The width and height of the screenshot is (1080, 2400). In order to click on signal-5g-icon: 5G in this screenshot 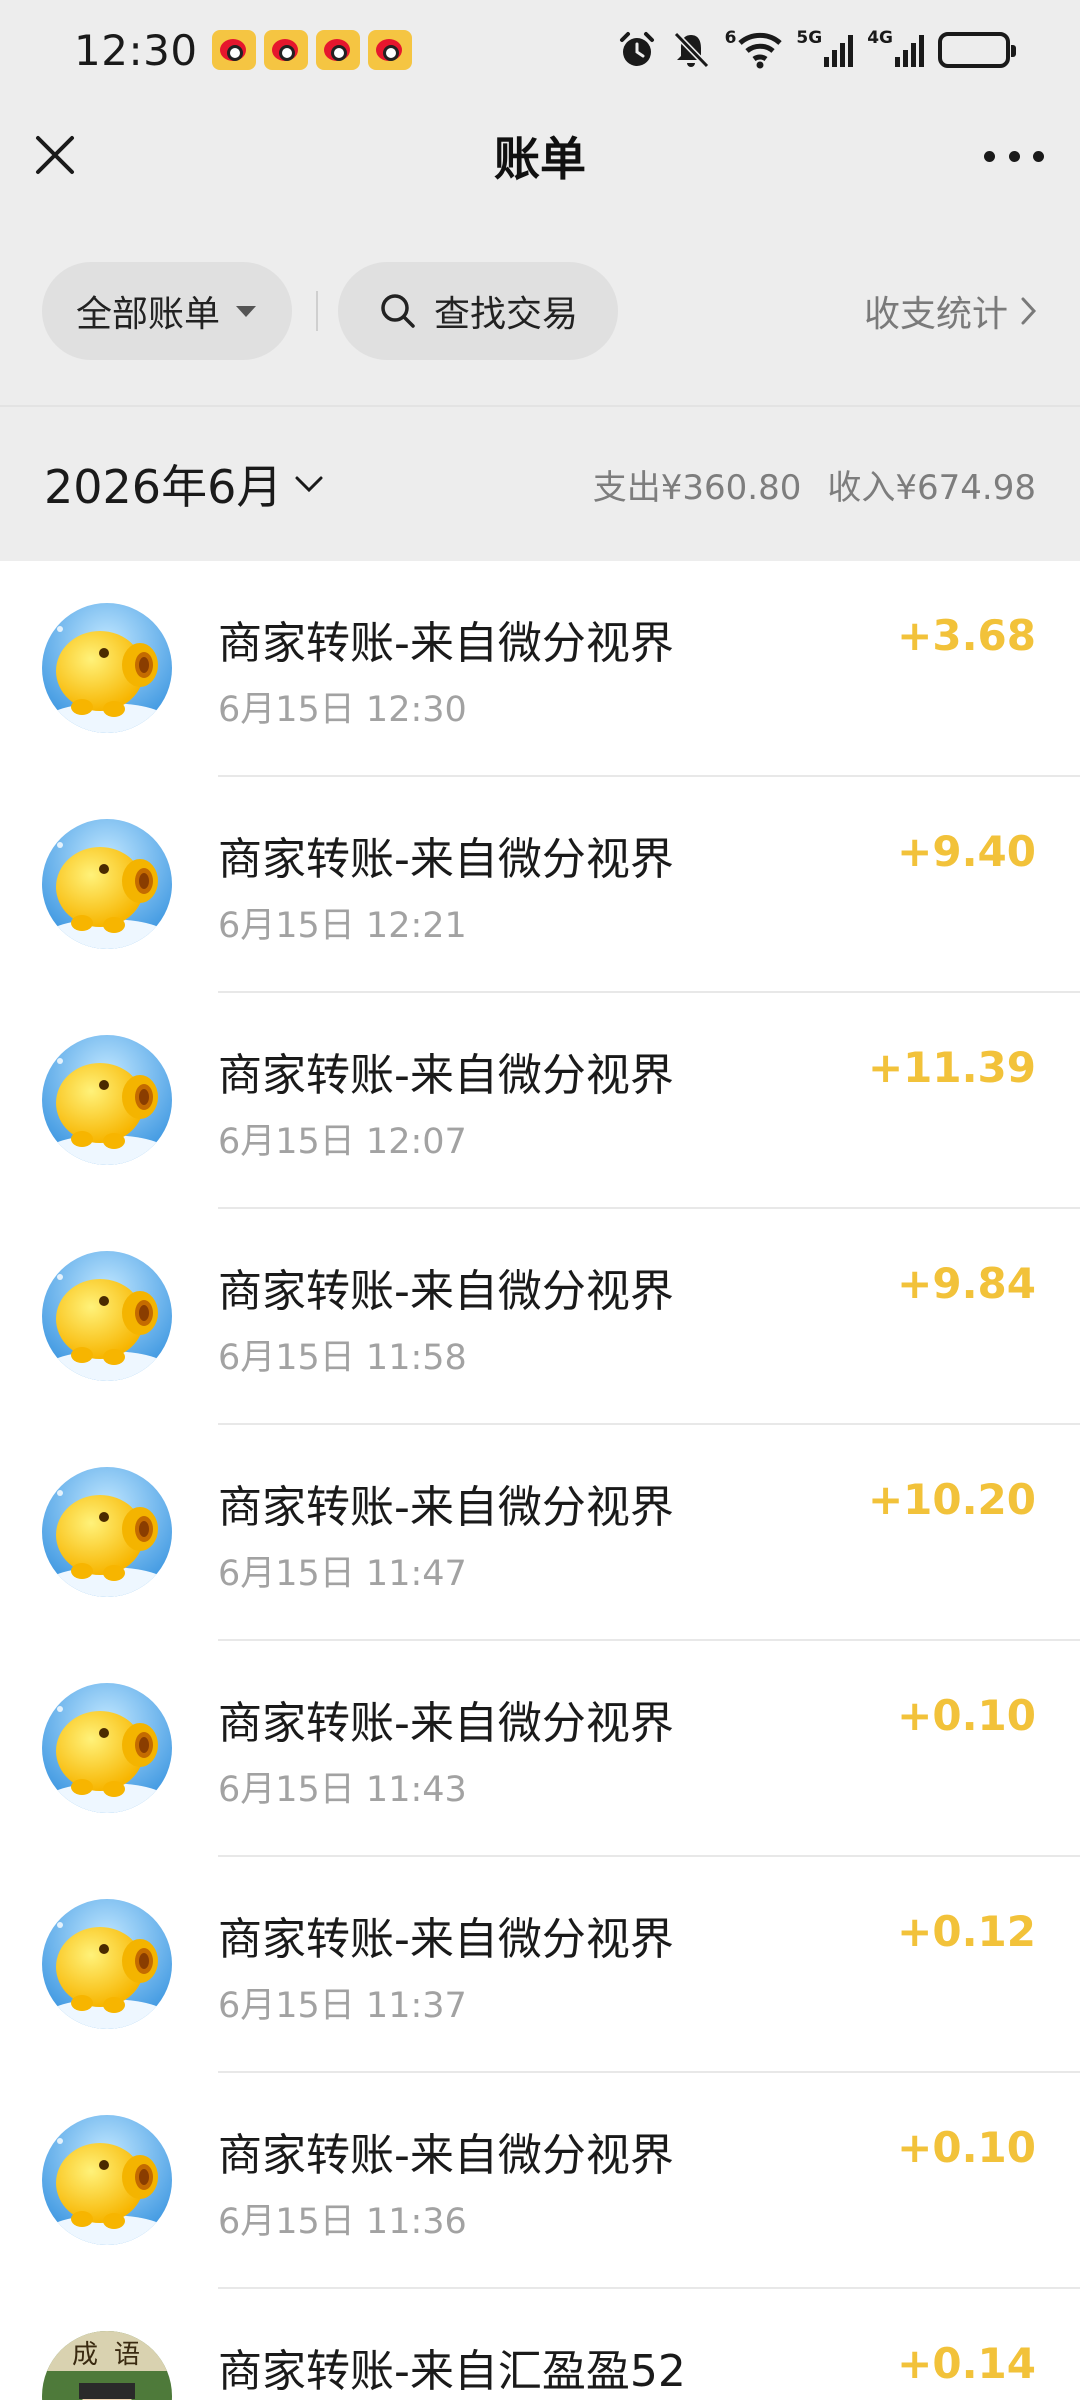, I will do `click(825, 50)`.